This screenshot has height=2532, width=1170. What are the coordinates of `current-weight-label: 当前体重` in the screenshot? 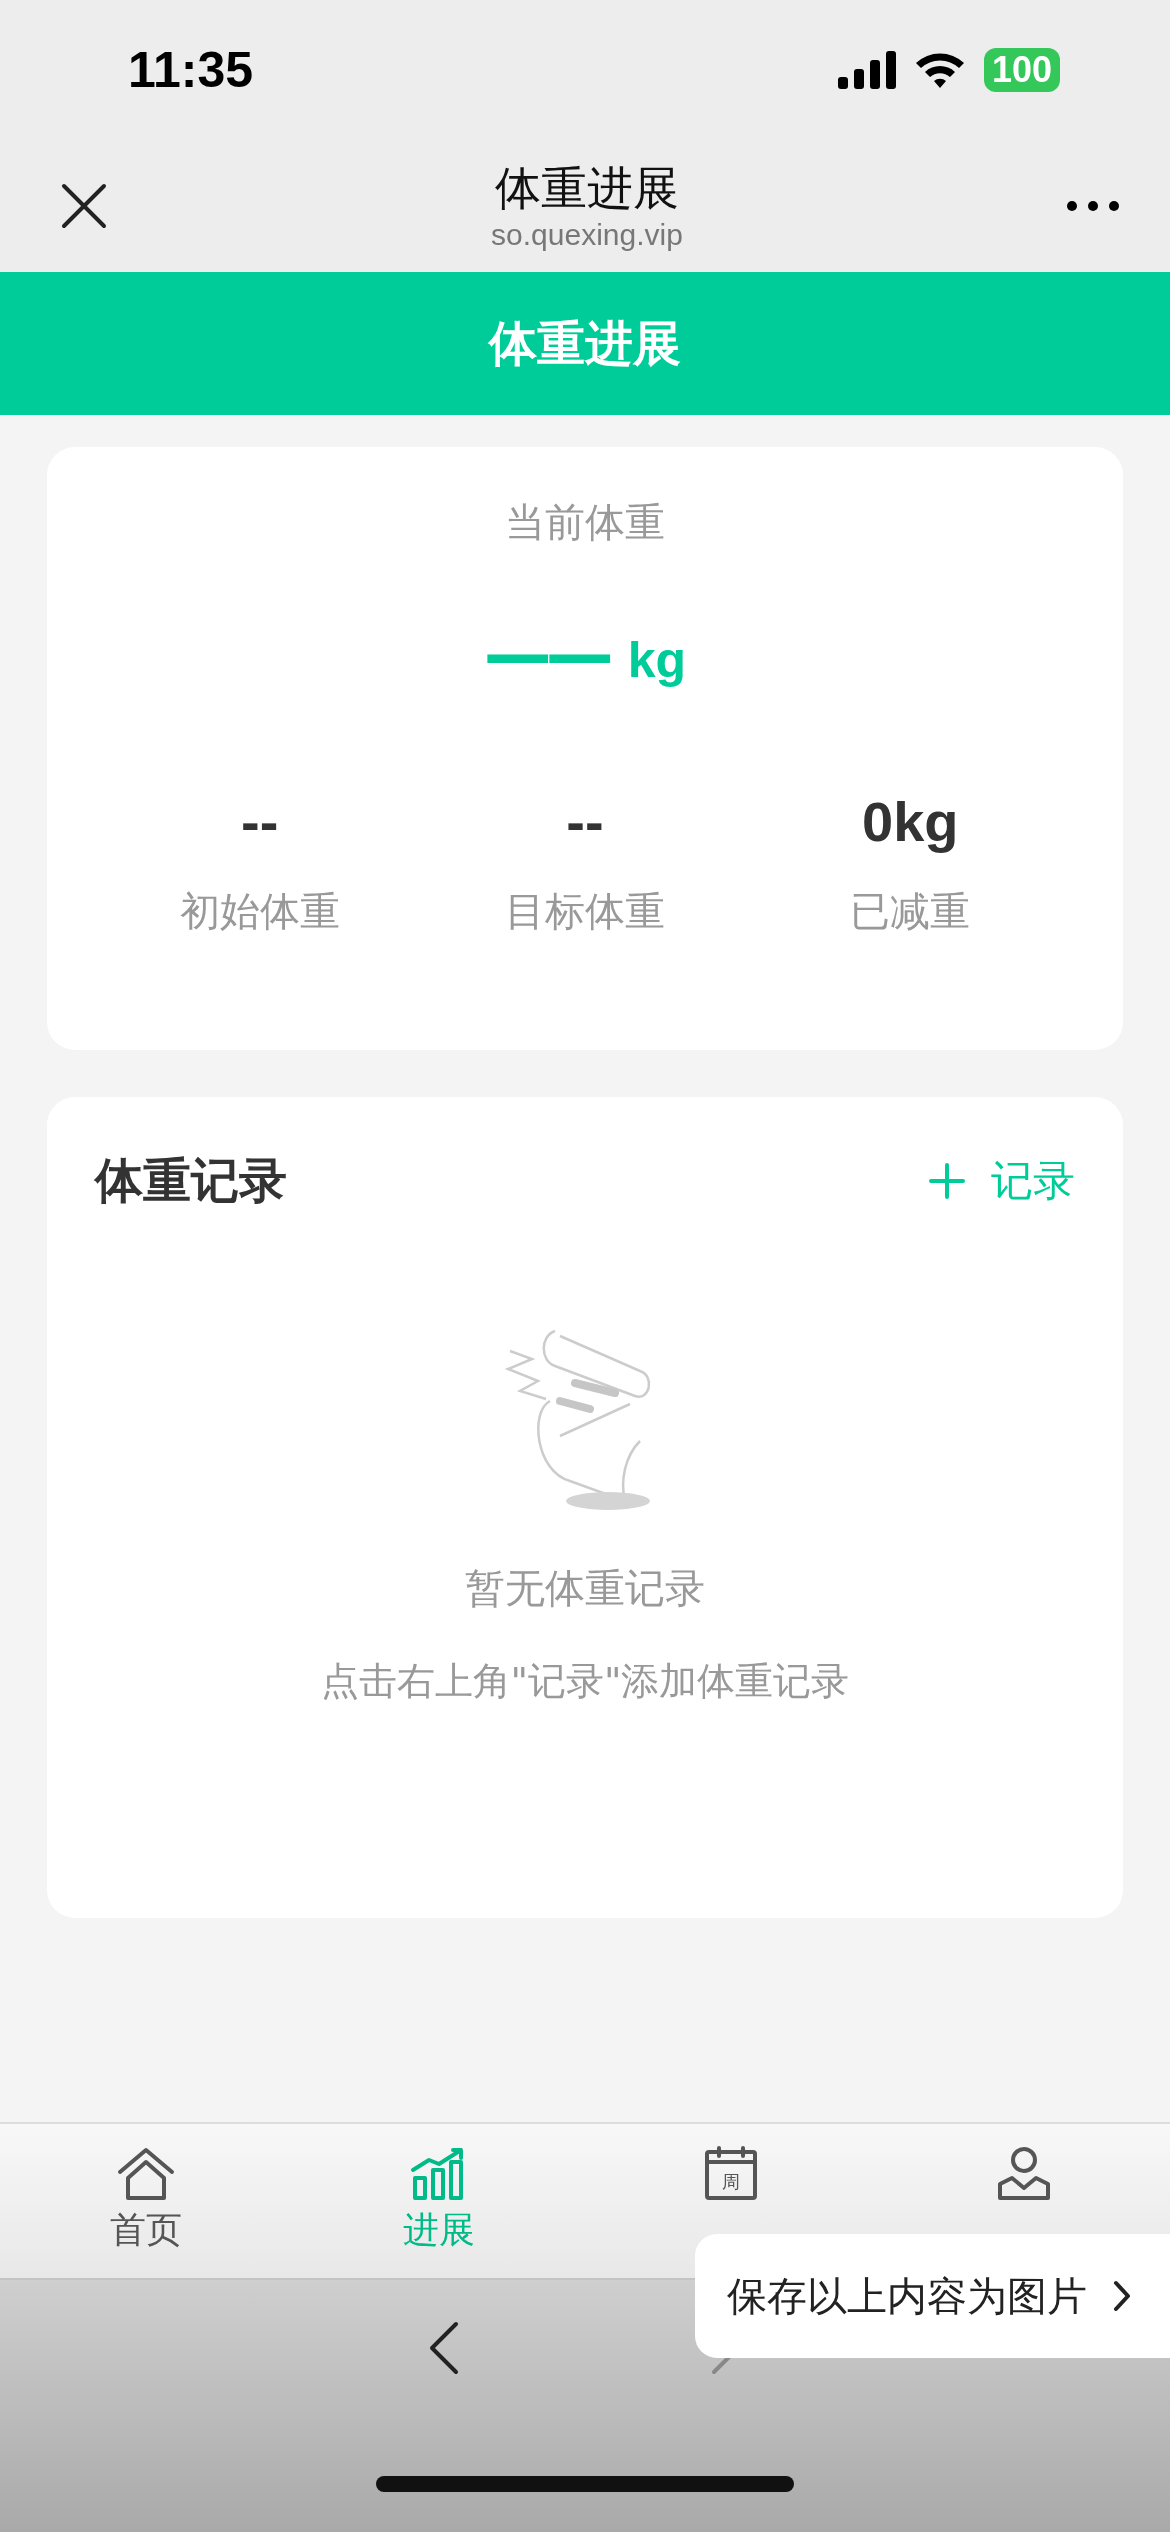 It's located at (585, 522).